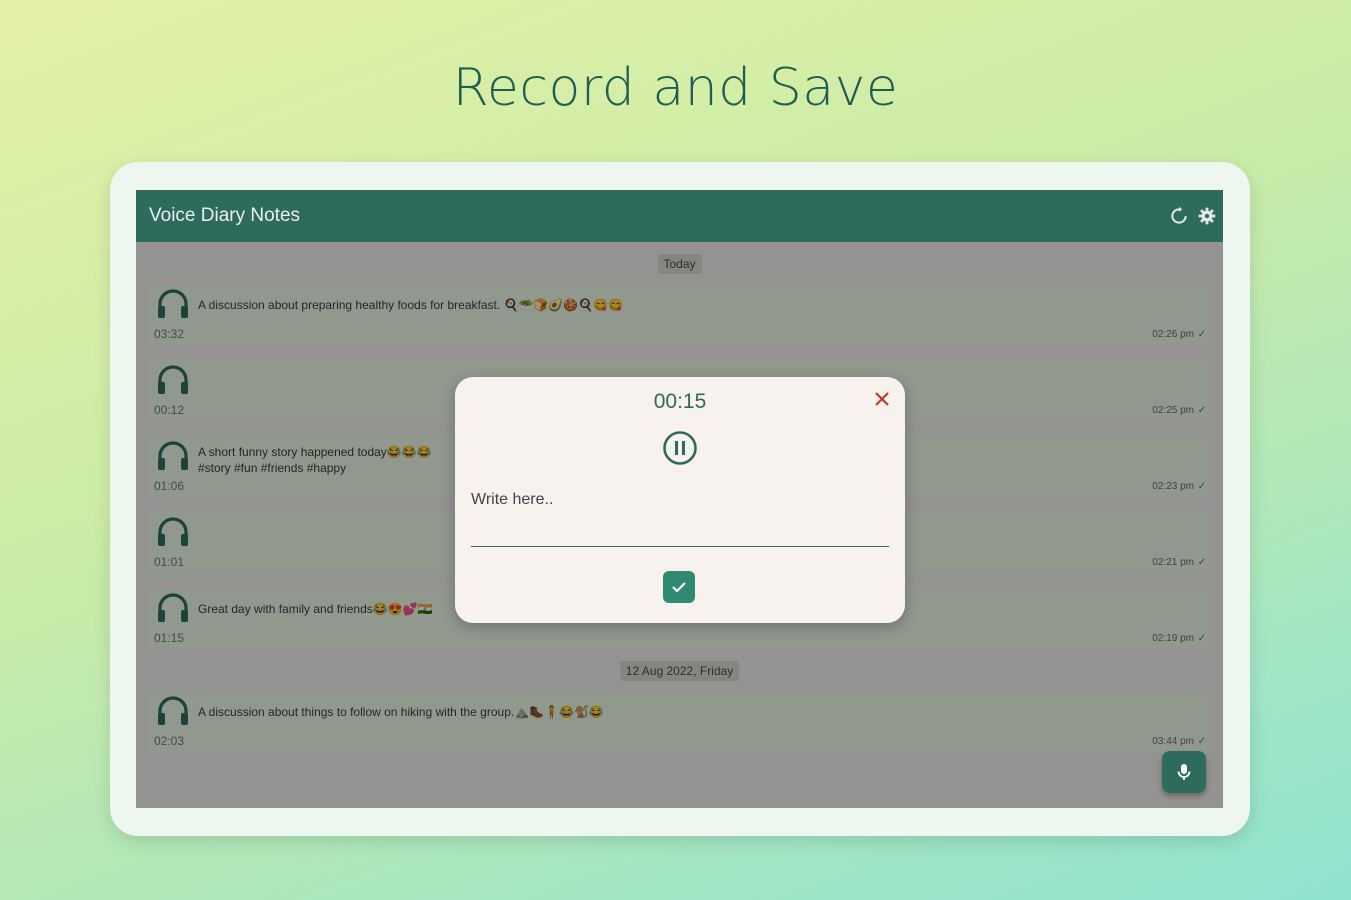 The image size is (1351, 900). I want to click on record-button, so click(1184, 772).